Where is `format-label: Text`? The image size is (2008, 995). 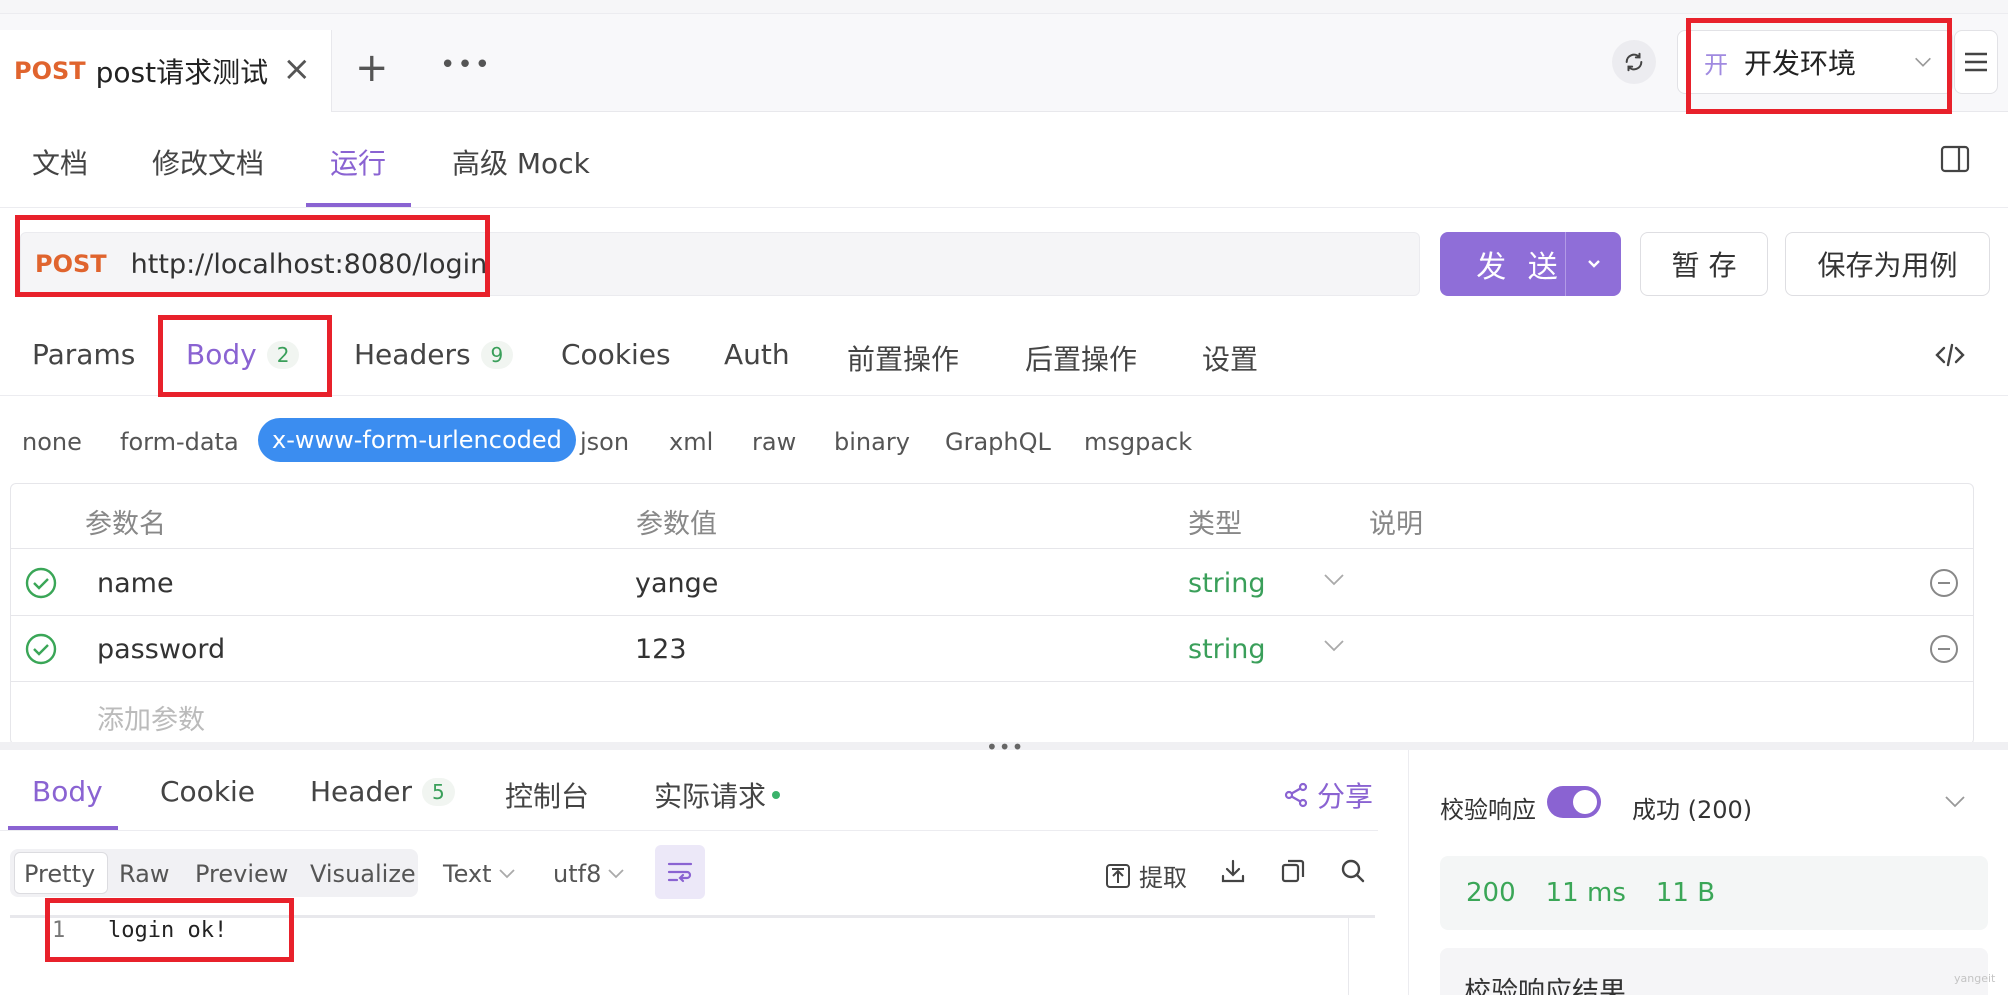 format-label: Text is located at coordinates (467, 874).